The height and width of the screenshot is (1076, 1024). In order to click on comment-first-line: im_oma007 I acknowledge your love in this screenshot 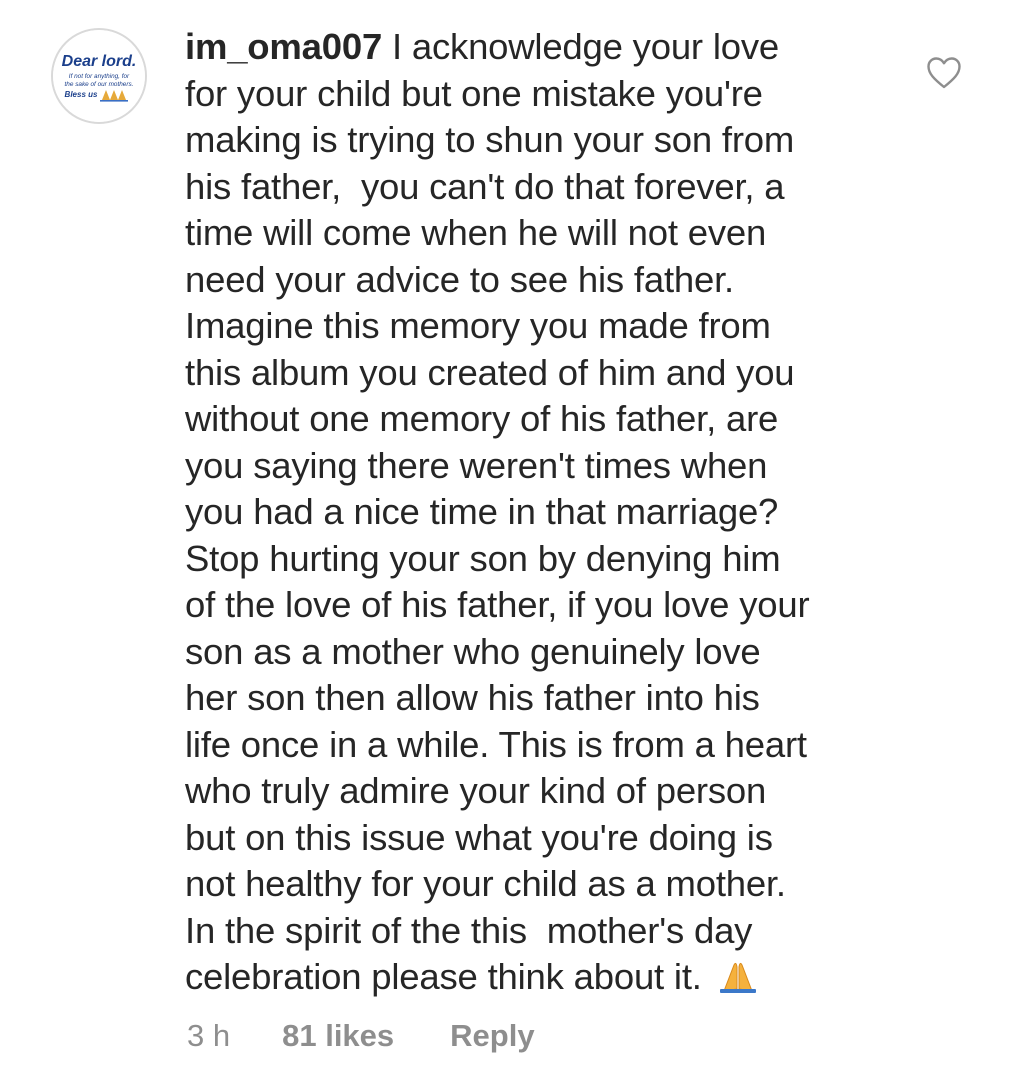, I will do `click(535, 47)`.